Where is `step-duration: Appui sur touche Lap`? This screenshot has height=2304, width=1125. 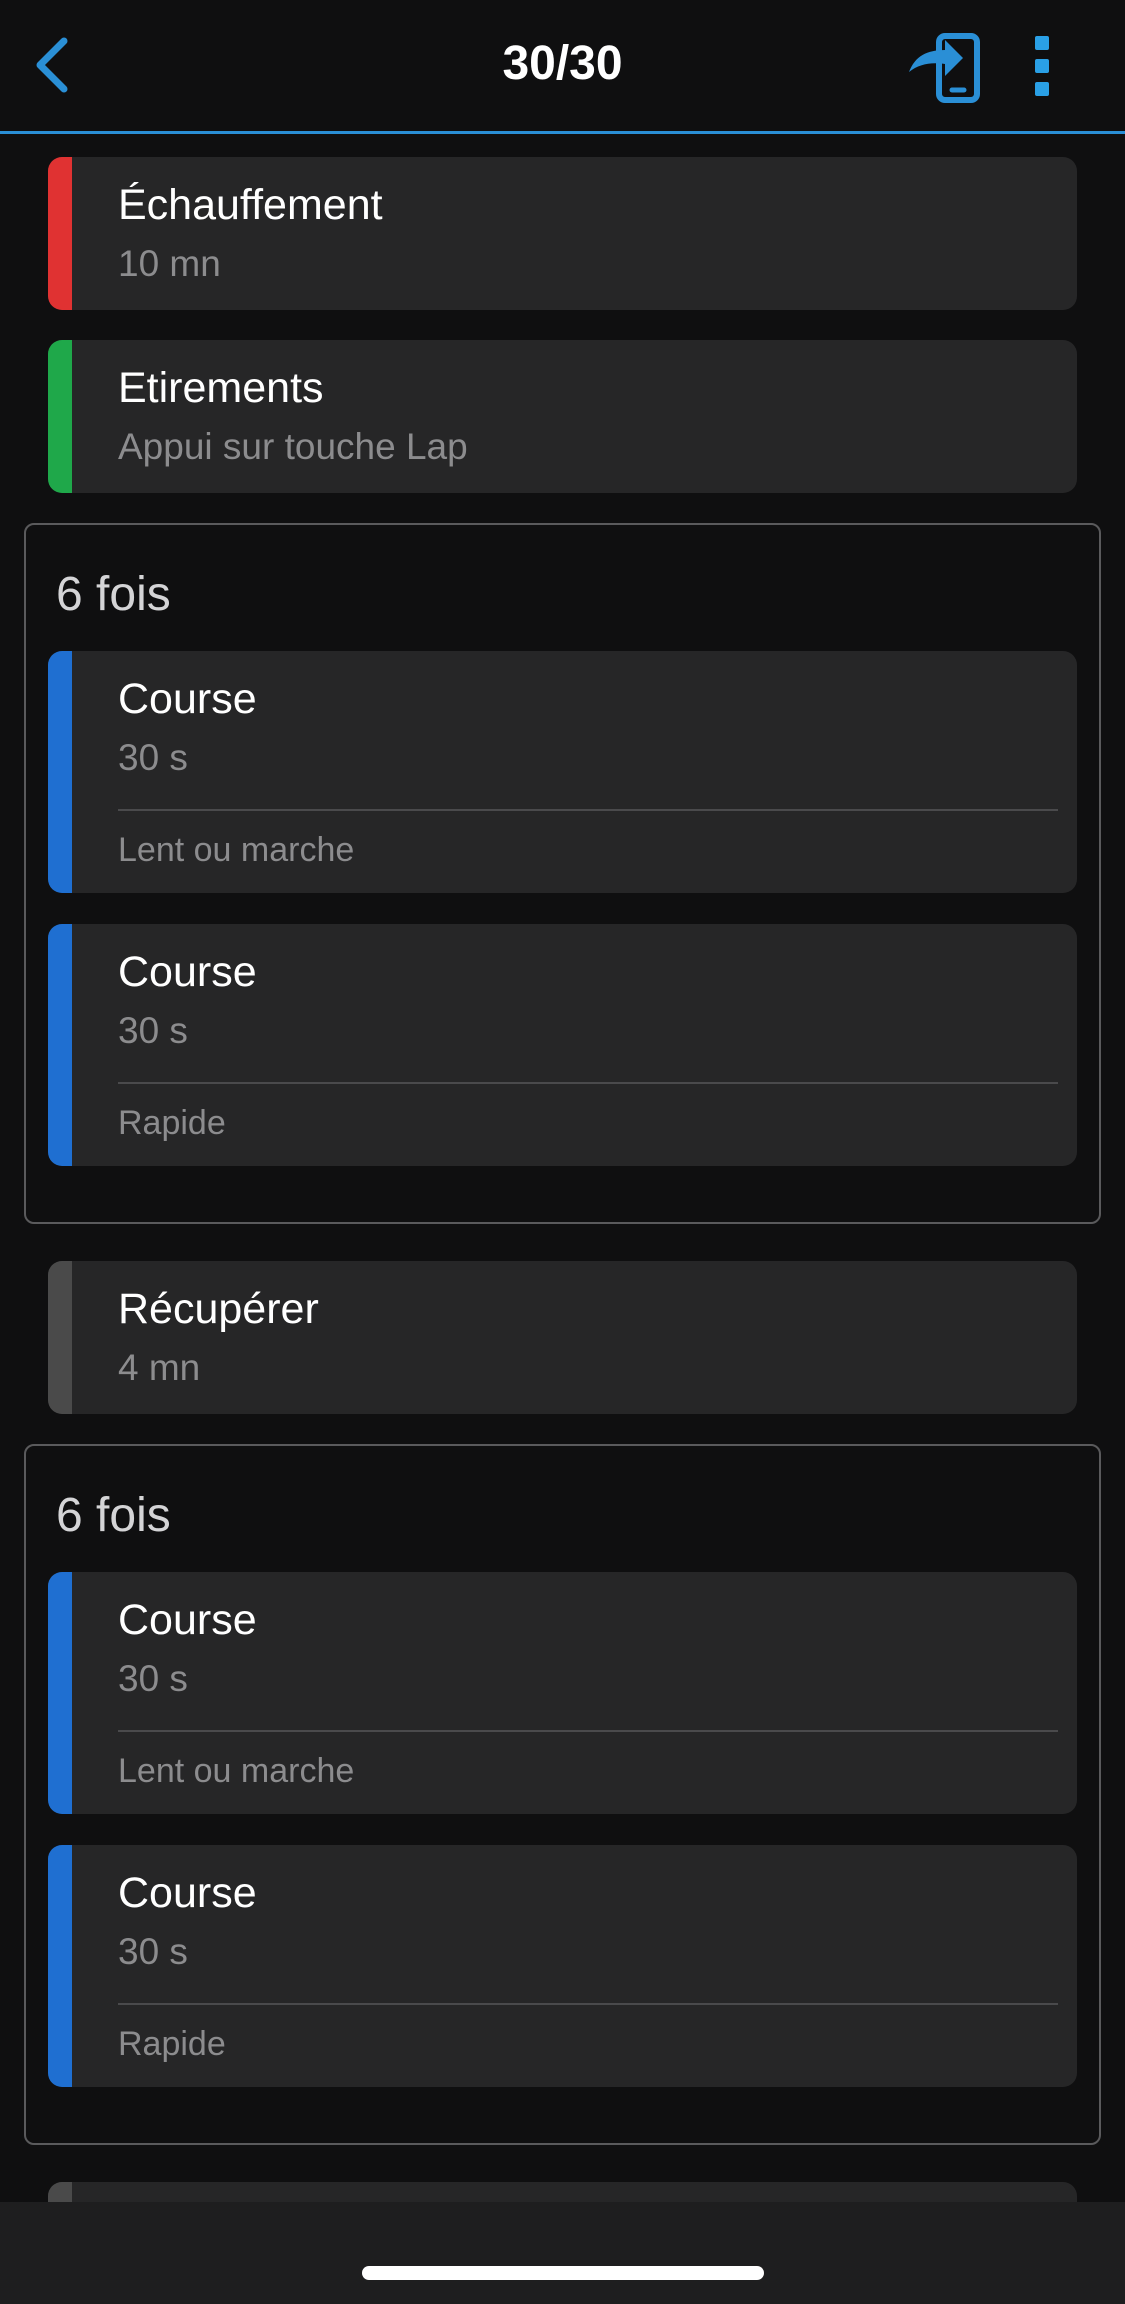 step-duration: Appui sur touche Lap is located at coordinates (293, 446).